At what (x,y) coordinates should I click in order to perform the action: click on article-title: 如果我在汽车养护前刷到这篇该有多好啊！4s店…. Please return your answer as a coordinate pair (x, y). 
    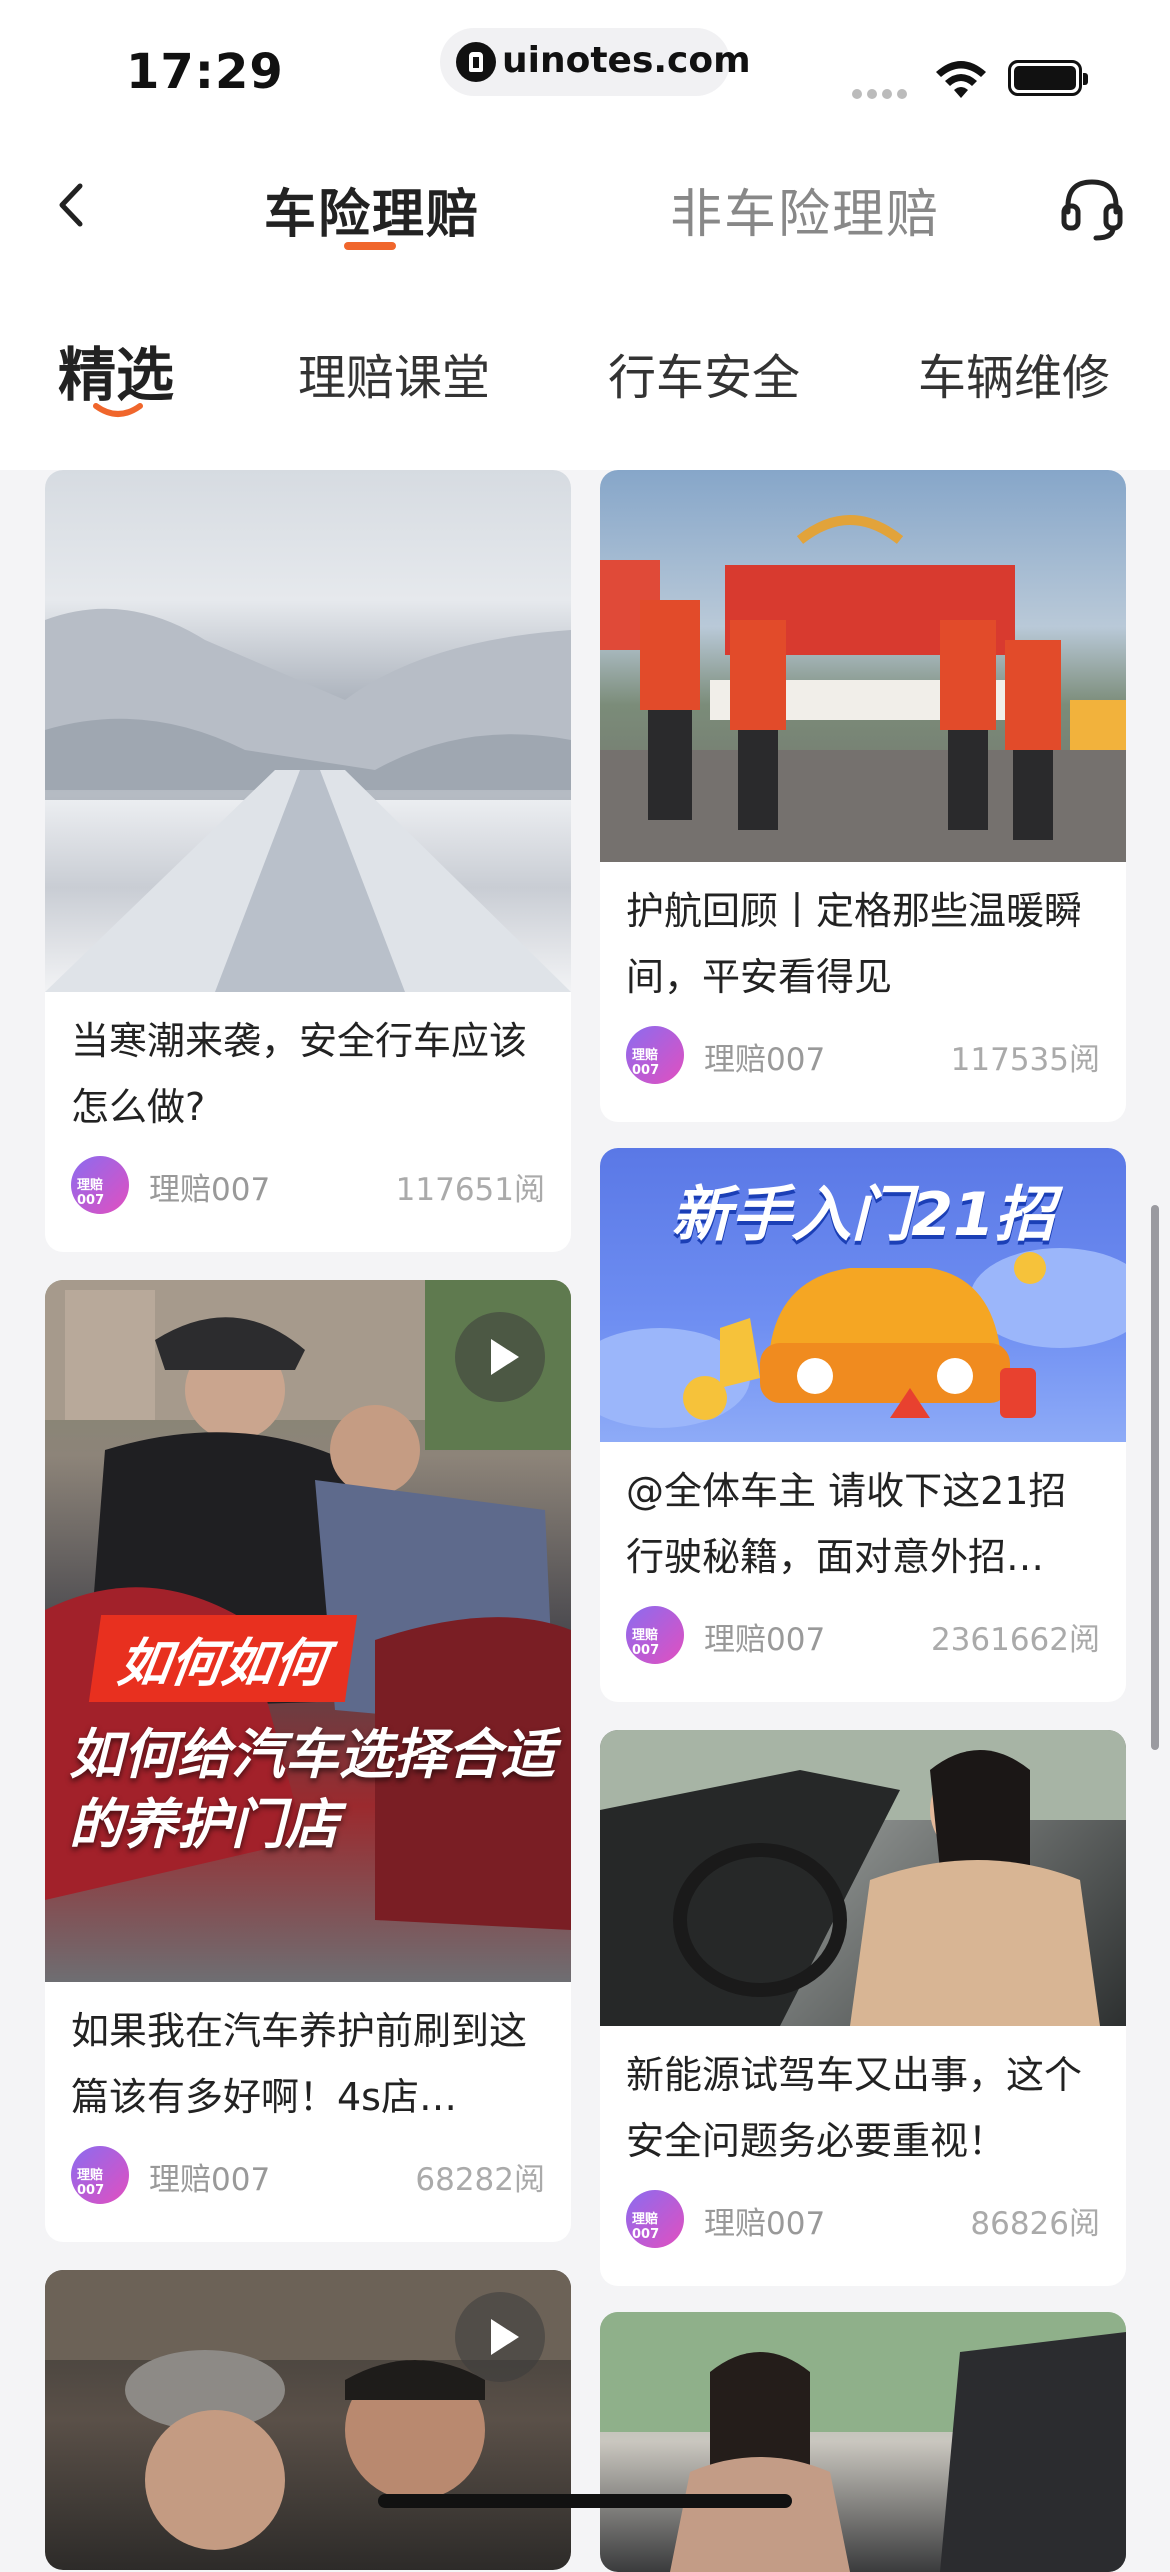
    Looking at the image, I should click on (299, 2064).